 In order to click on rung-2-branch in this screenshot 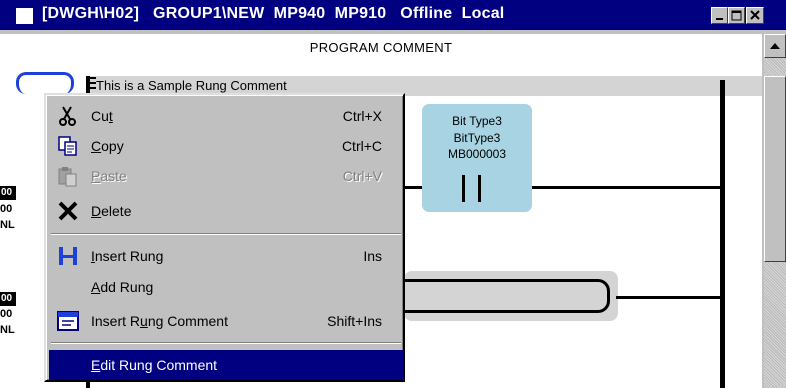, I will do `click(507, 296)`.